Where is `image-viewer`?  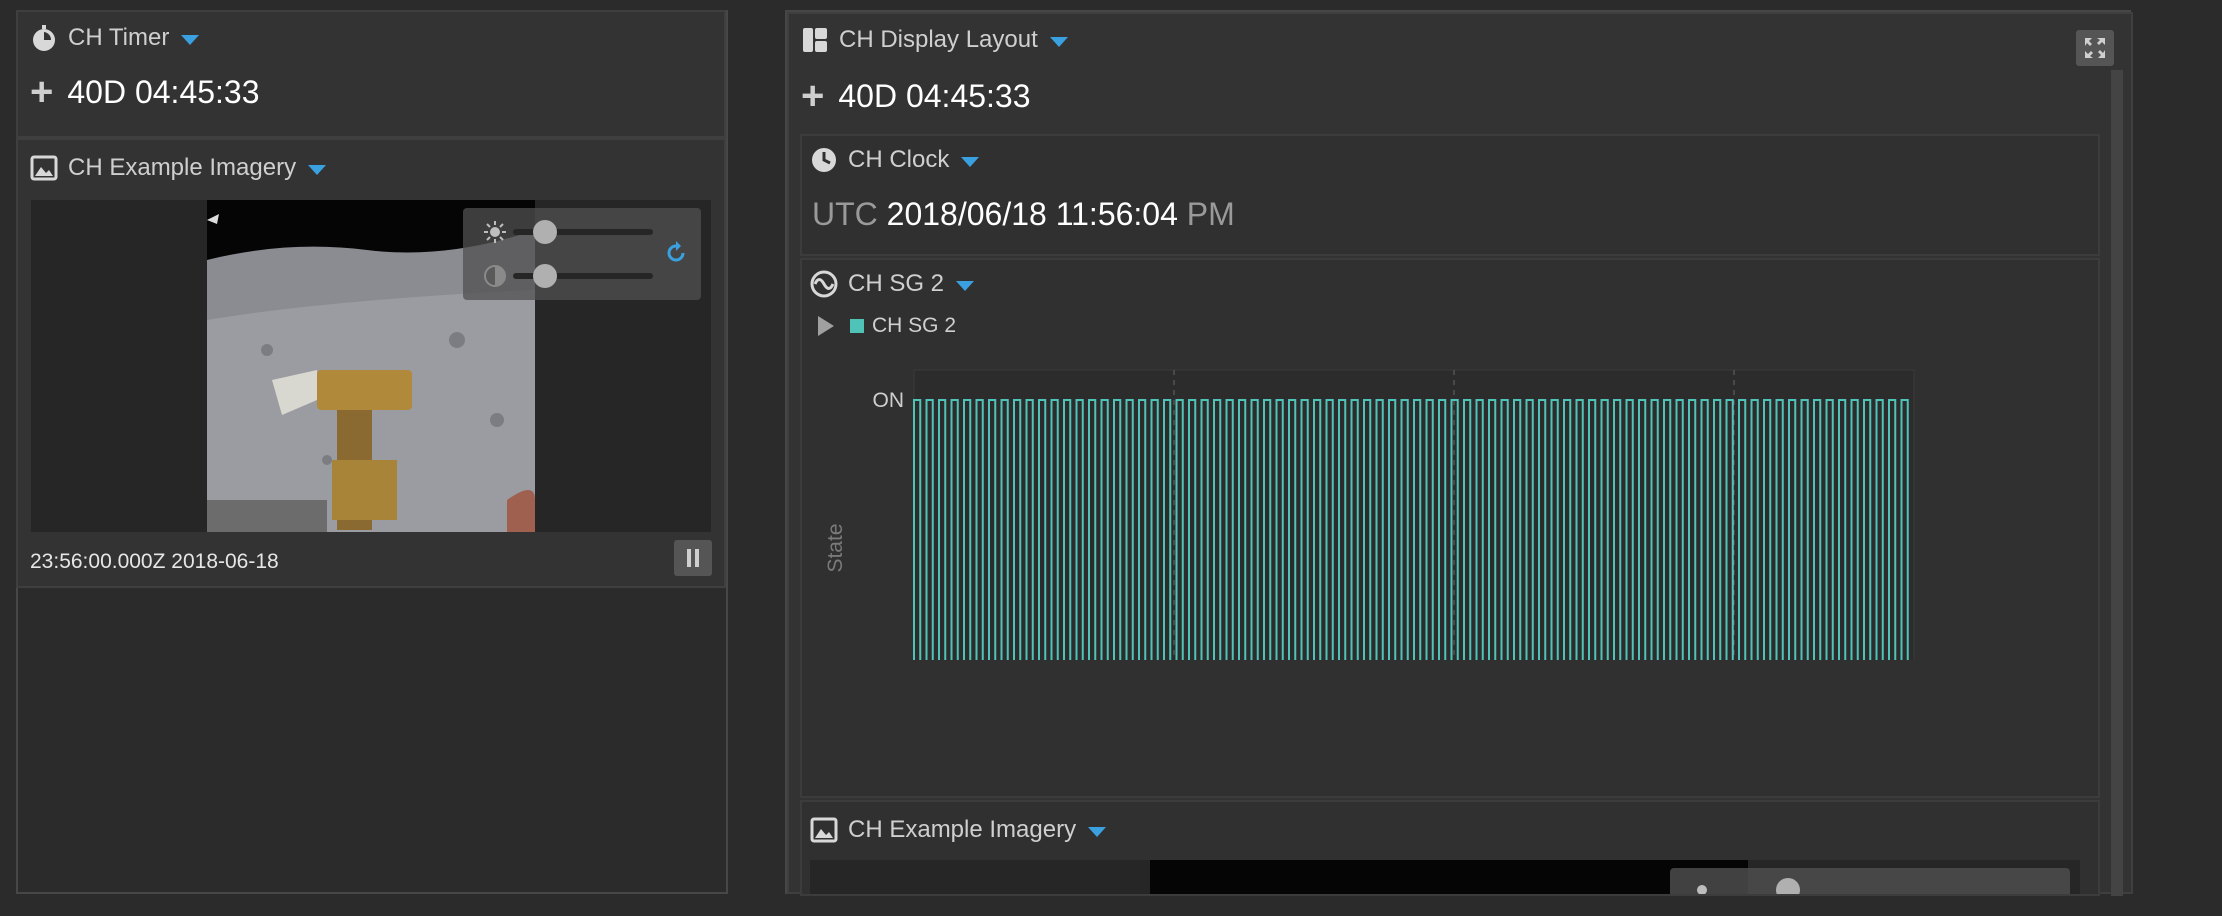
image-viewer is located at coordinates (371, 366).